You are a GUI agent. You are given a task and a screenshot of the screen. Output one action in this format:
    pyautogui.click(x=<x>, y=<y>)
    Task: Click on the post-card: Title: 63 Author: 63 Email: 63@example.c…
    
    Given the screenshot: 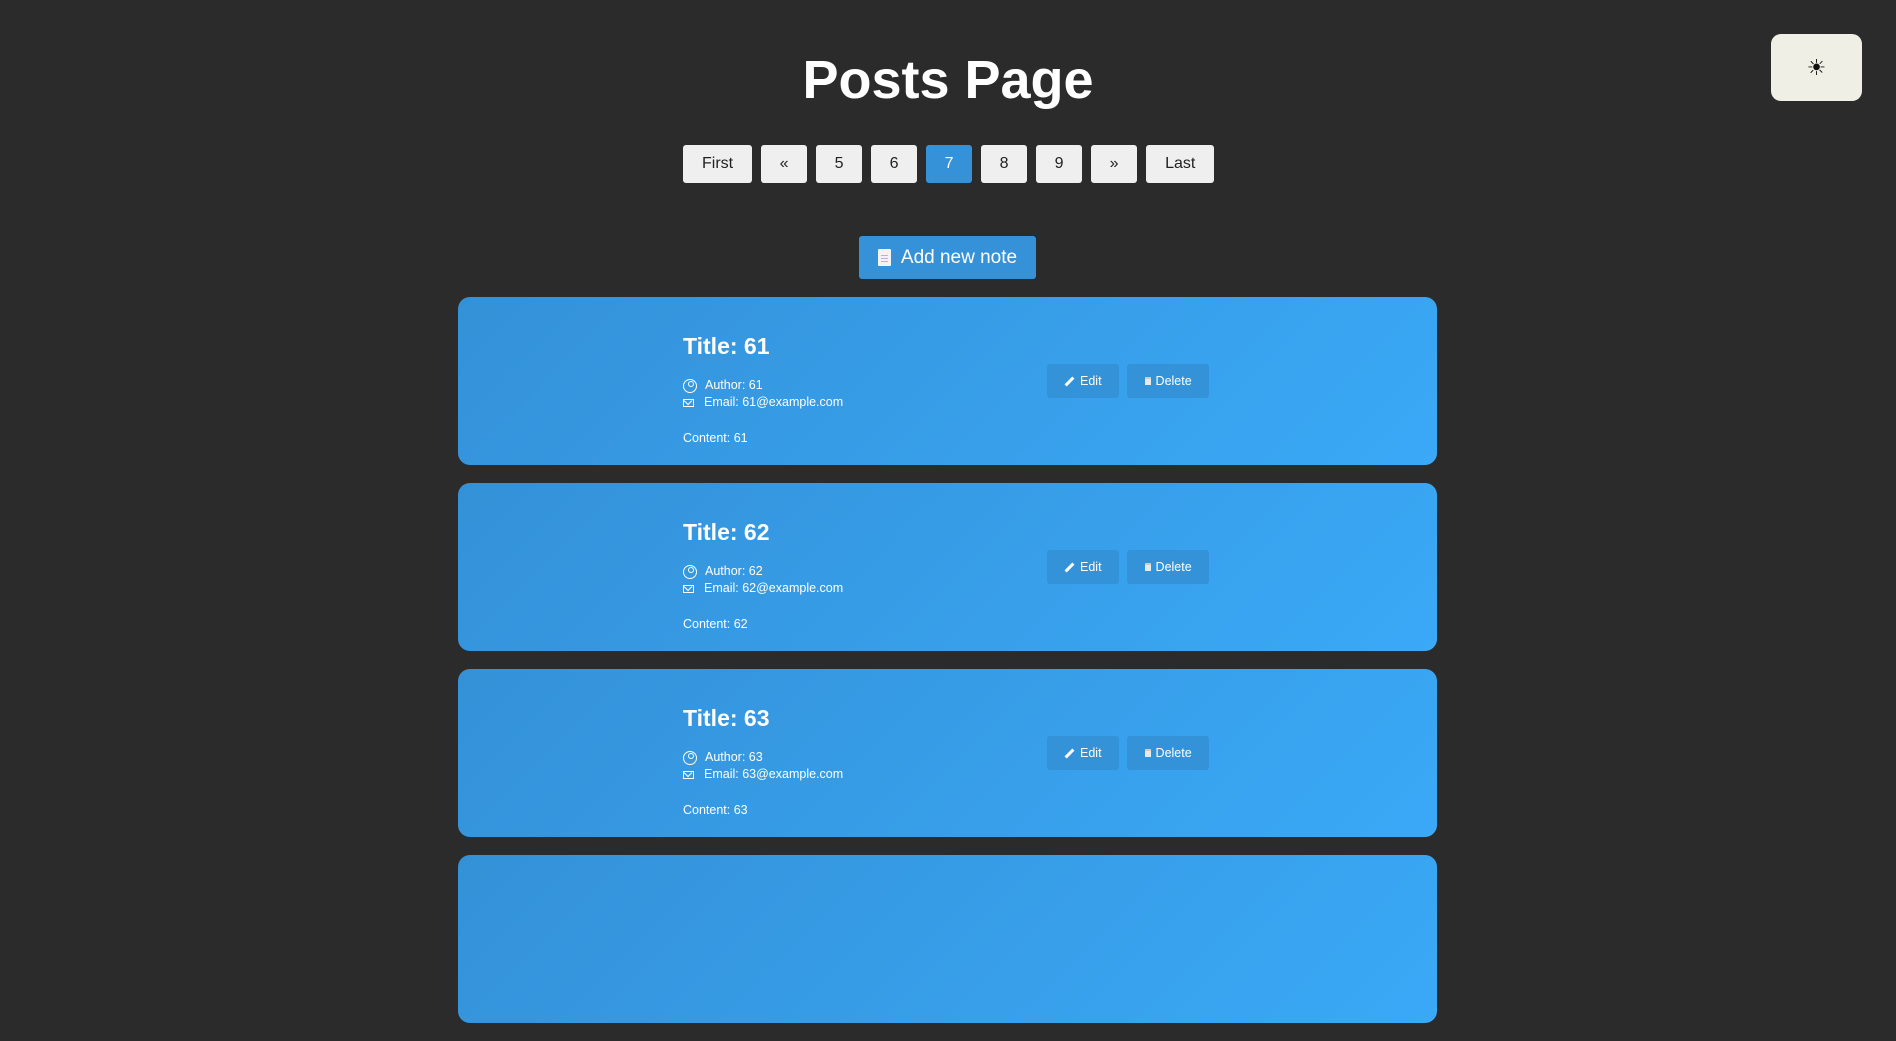 What is the action you would take?
    pyautogui.click(x=947, y=753)
    